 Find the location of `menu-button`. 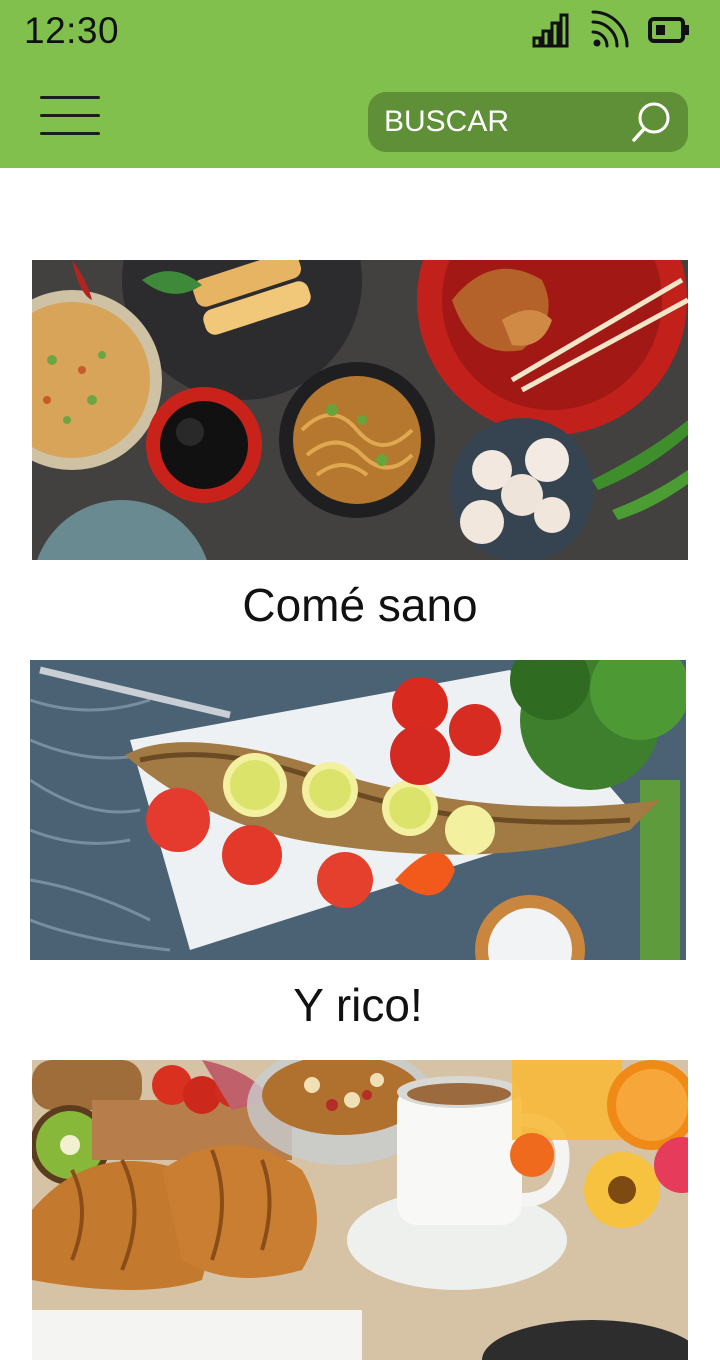

menu-button is located at coordinates (70, 118).